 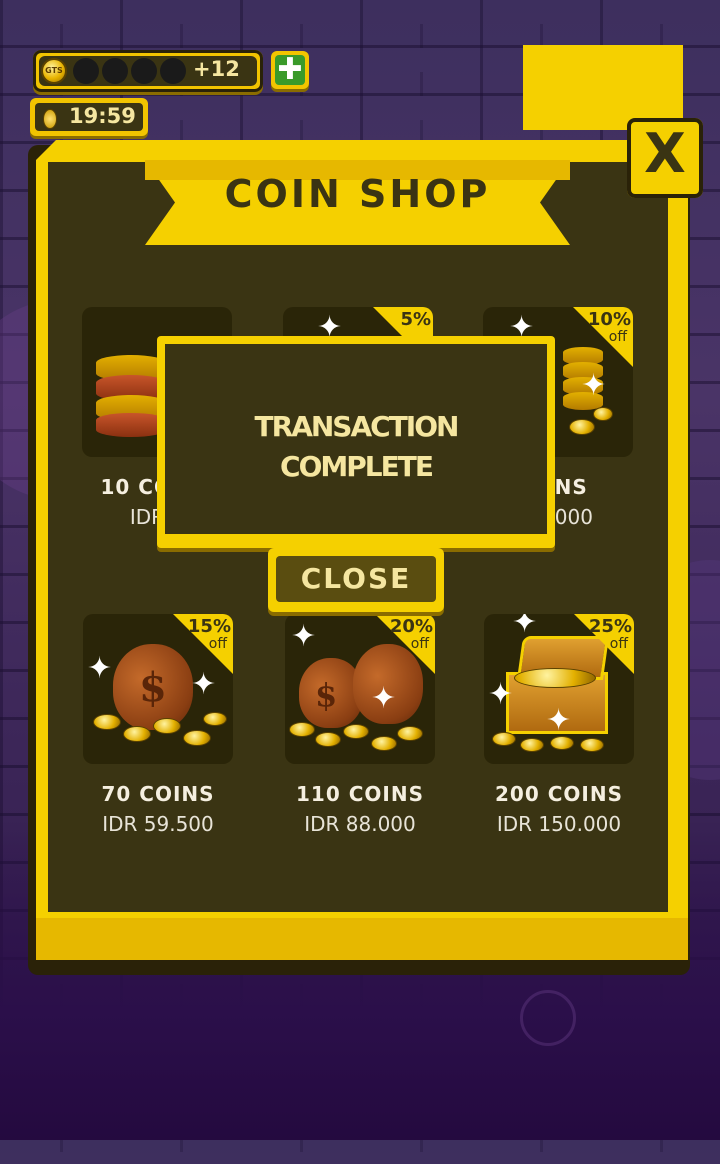 I want to click on close-button-label: CLOSE, so click(x=356, y=579).